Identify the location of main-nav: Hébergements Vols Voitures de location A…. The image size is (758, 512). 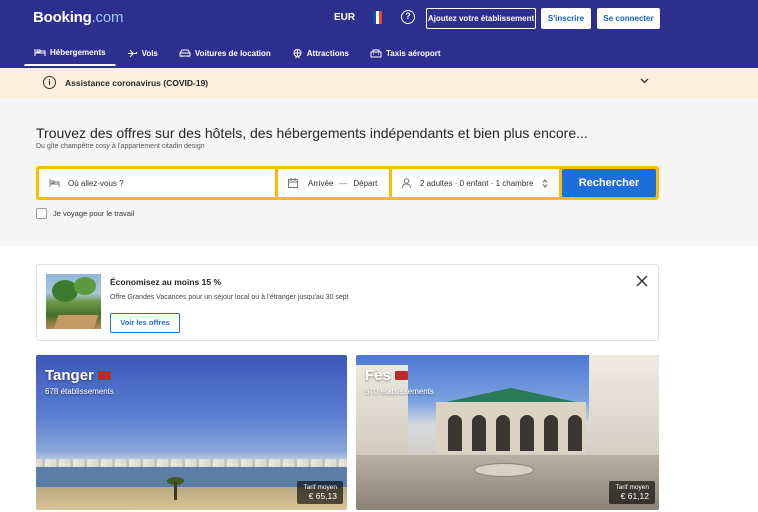
(238, 54).